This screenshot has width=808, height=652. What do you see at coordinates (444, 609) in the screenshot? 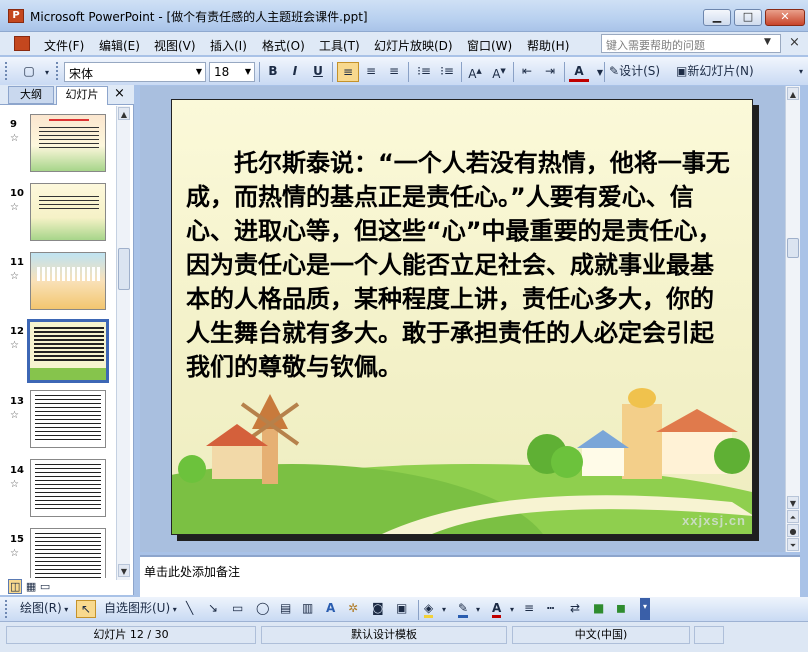
I see `fill-color-dropdown-icon: ▾` at bounding box center [444, 609].